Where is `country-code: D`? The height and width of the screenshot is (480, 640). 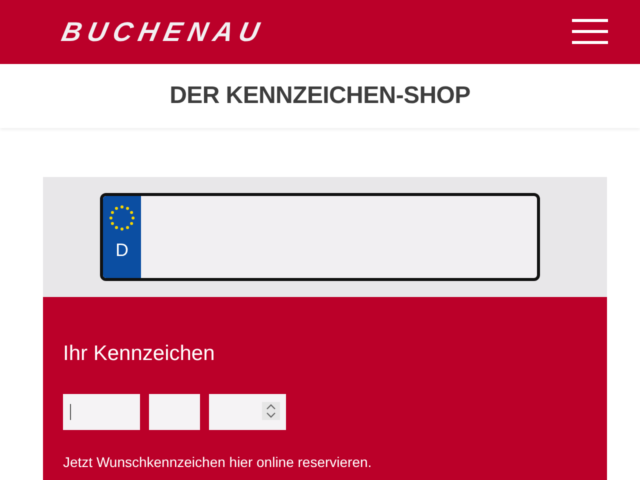
country-code: D is located at coordinates (122, 250).